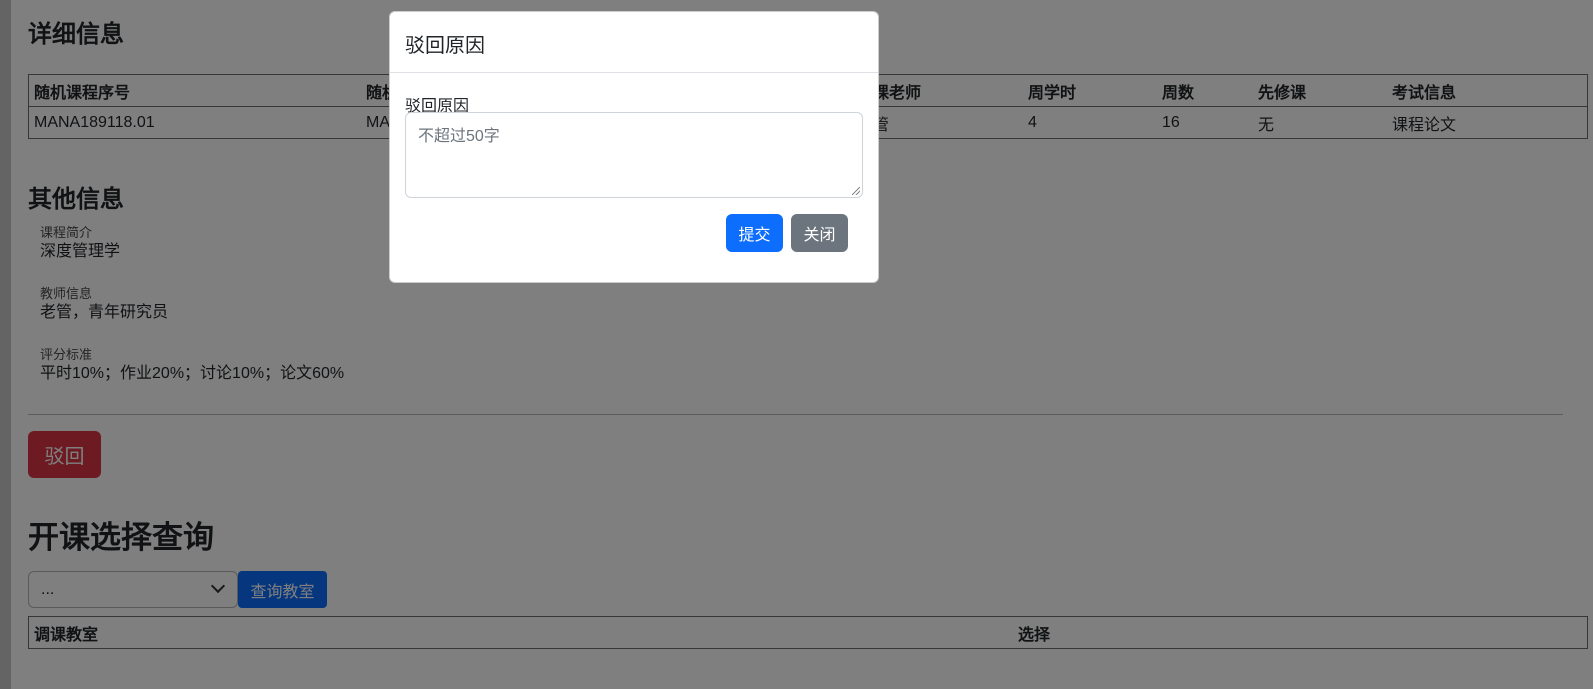 The width and height of the screenshot is (1593, 689). Describe the element at coordinates (634, 155) in the screenshot. I see `reject-reason-textarea: 不超过50字` at that location.